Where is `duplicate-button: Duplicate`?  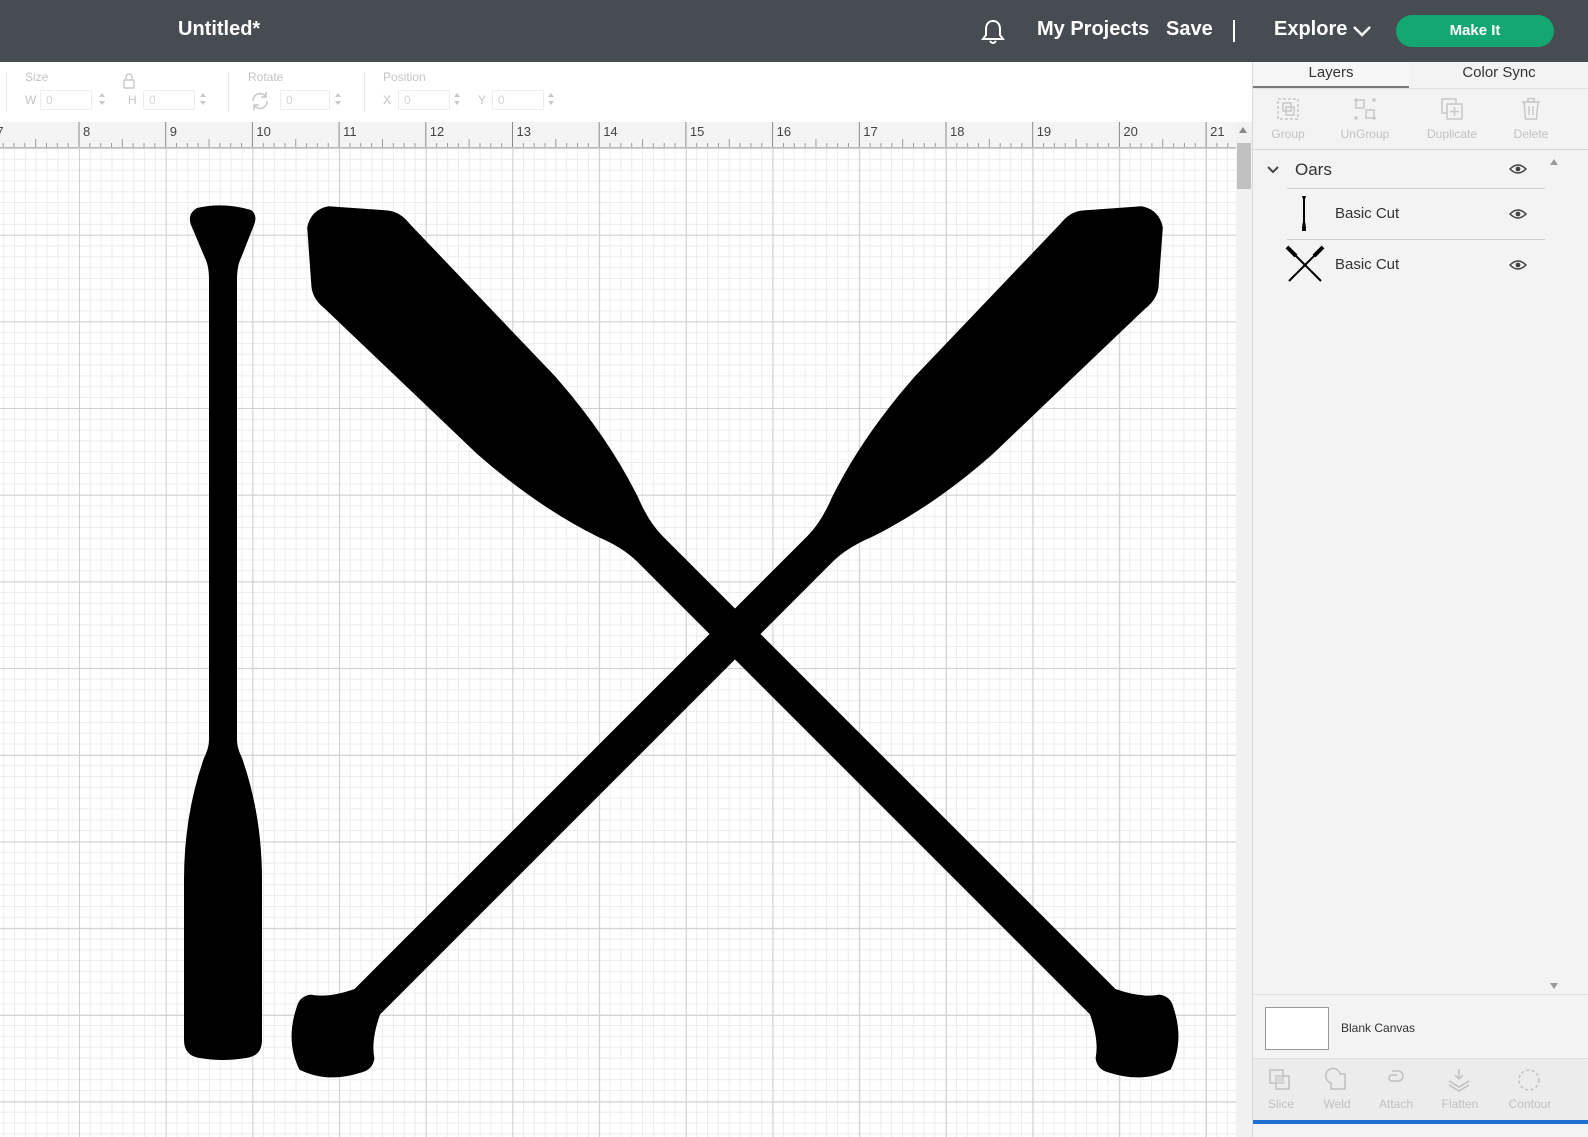 duplicate-button: Duplicate is located at coordinates (1452, 120).